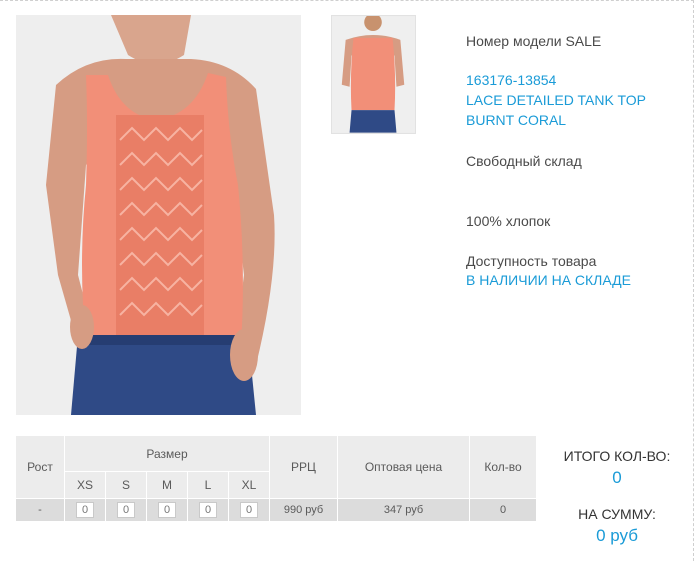 The image size is (695, 561). Describe the element at coordinates (617, 477) in the screenshot. I see `total-qty-value: 0` at that location.